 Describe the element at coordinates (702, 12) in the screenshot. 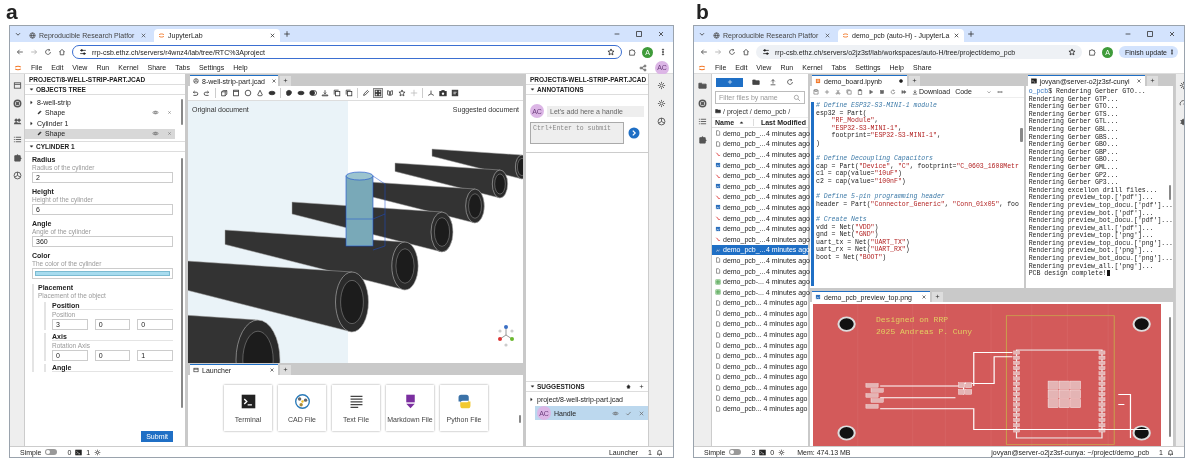

I see `panel-label: b` at that location.